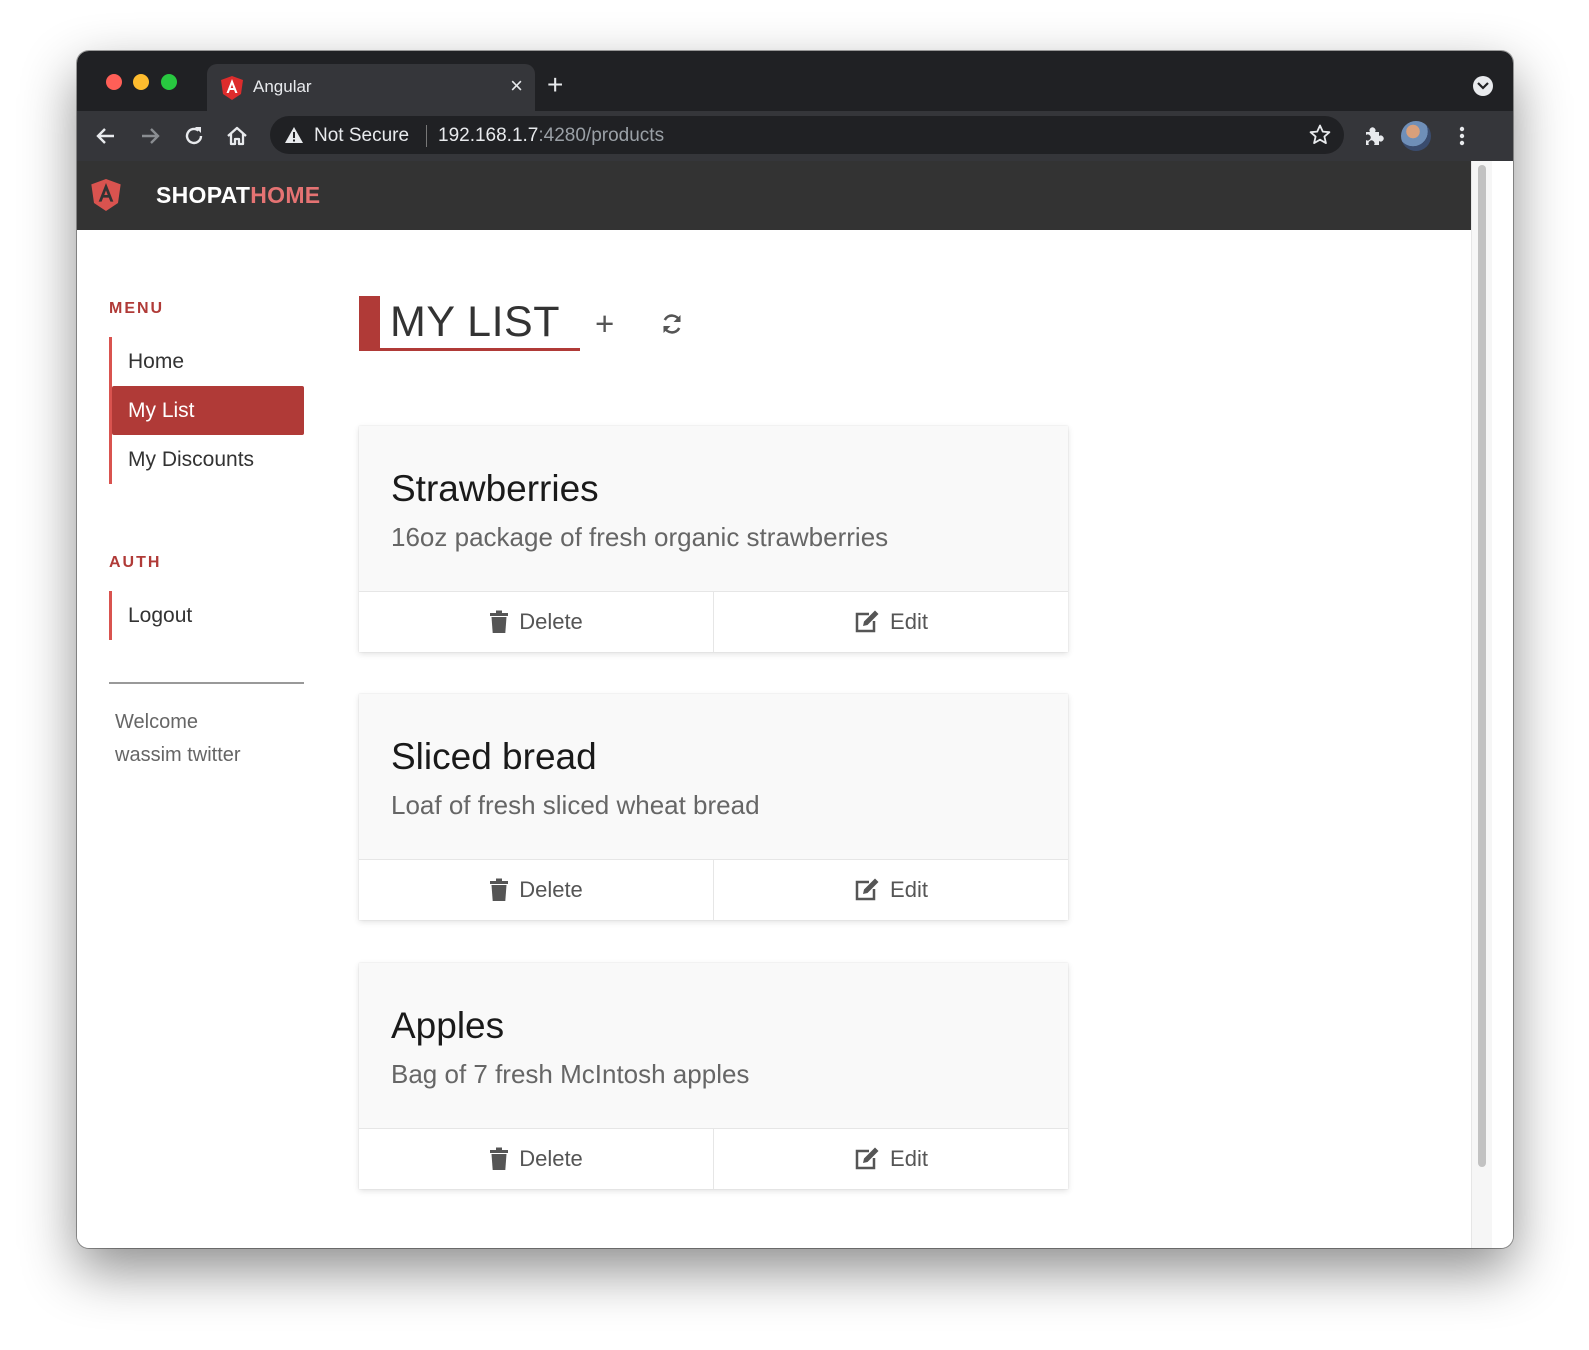 This screenshot has width=1589, height=1350. I want to click on address-bar: Not Secure 192.168.1.7:4280/products, so click(807, 135).